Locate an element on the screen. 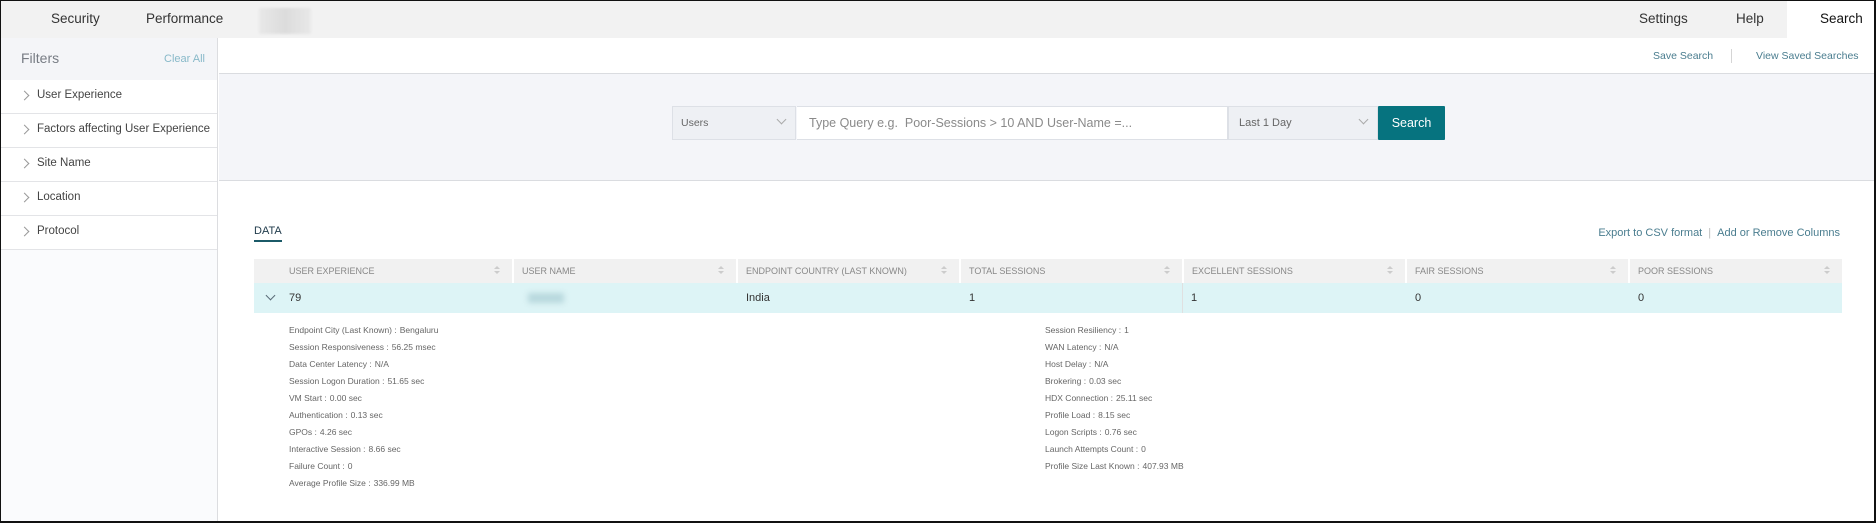 This screenshot has width=1876, height=523. entity-select-value: Users is located at coordinates (695, 123).